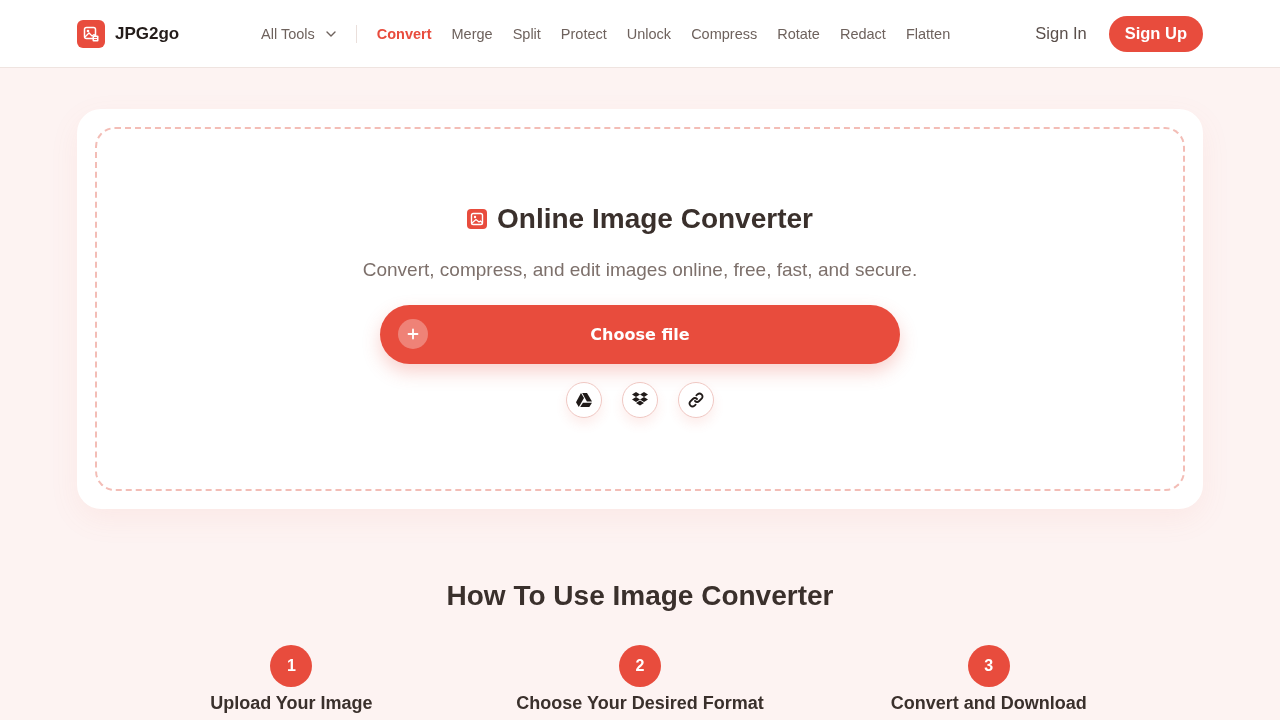 This screenshot has height=720, width=1280. What do you see at coordinates (472, 33) in the screenshot?
I see `nav-link: Merge` at bounding box center [472, 33].